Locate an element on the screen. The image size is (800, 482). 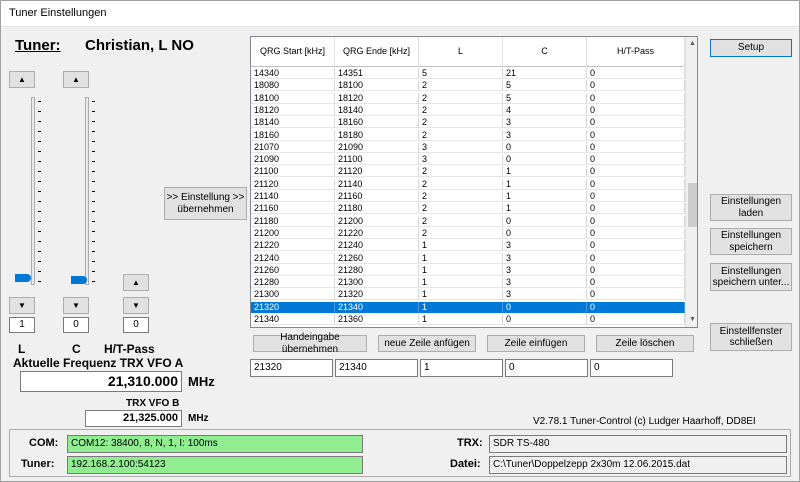
l-slider-thumb is located at coordinates (23, 278).